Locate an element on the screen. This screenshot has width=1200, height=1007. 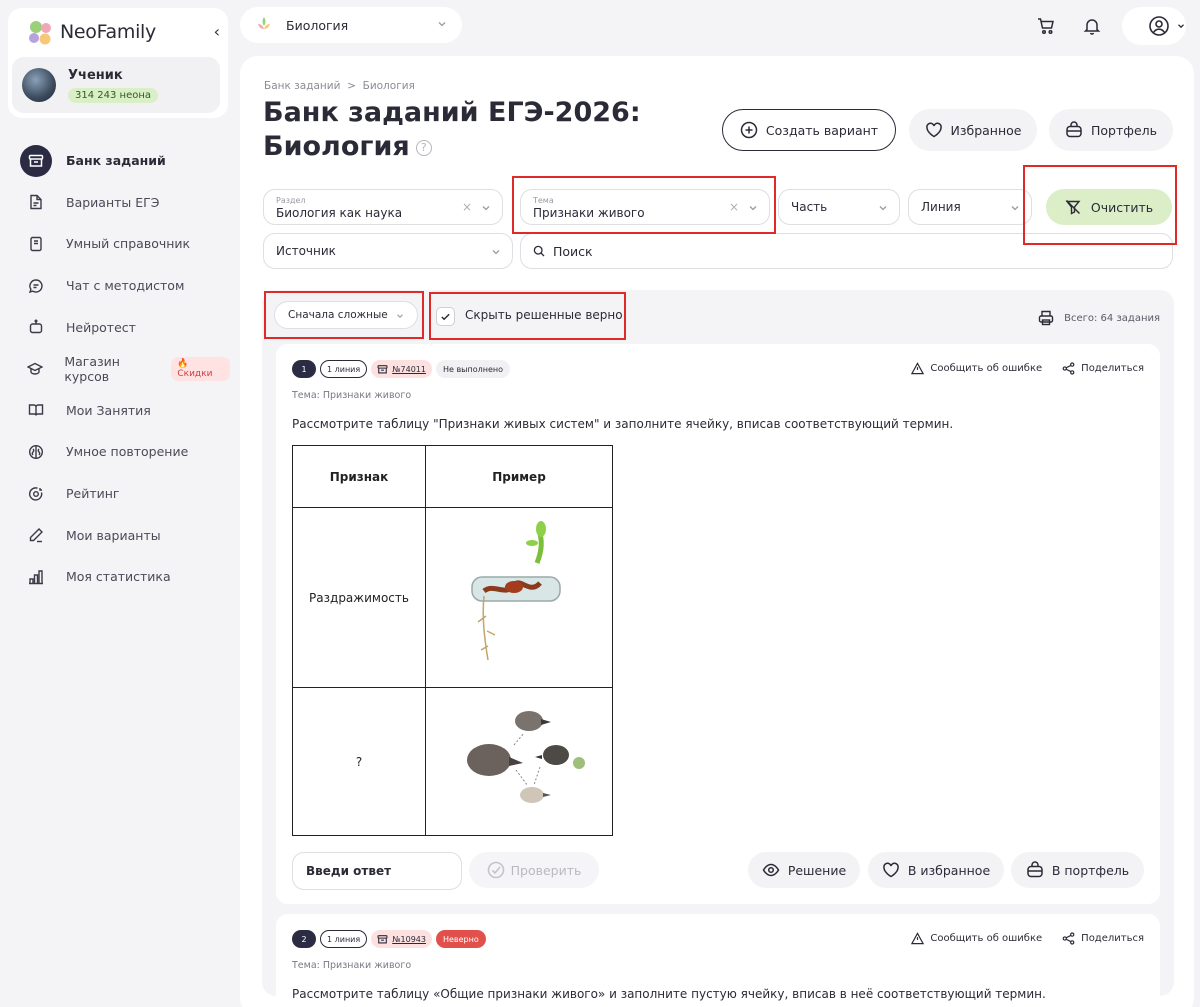
sidebar-item-course-shop: Магазин курсов 🔥 Скидки is located at coordinates (125, 369).